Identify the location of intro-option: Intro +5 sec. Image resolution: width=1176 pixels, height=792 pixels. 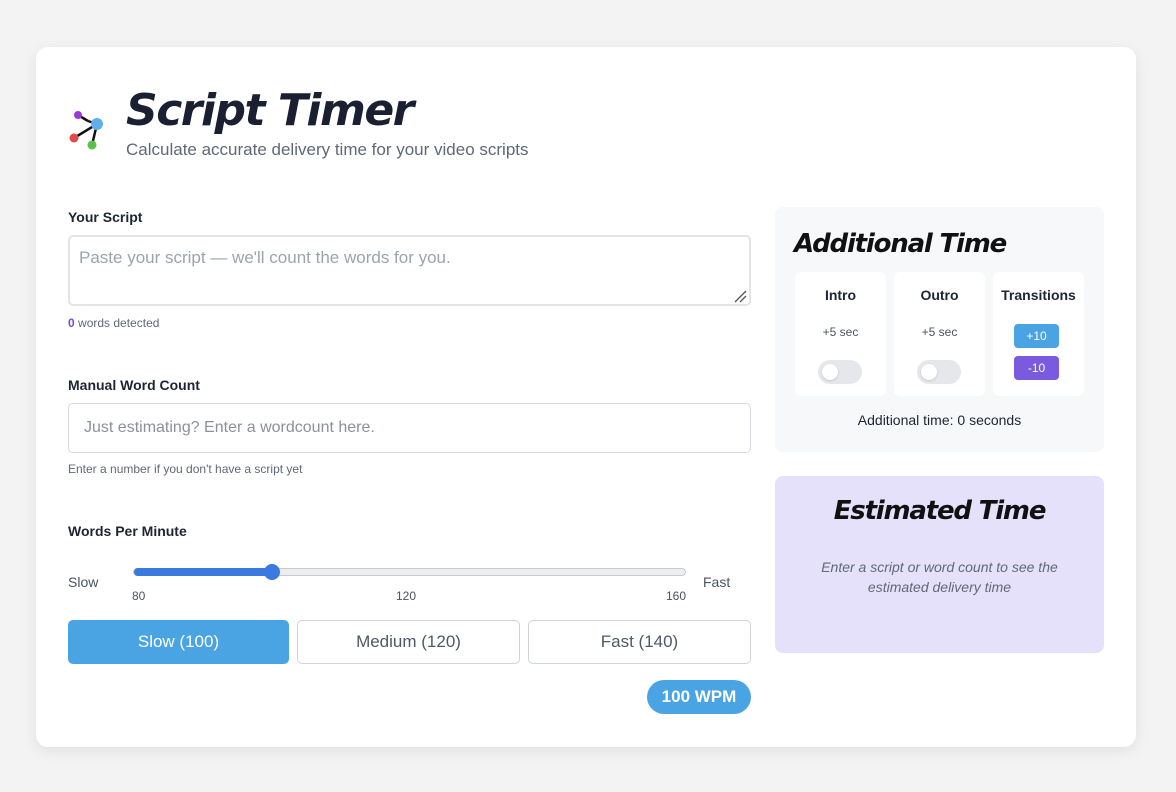
(840, 334).